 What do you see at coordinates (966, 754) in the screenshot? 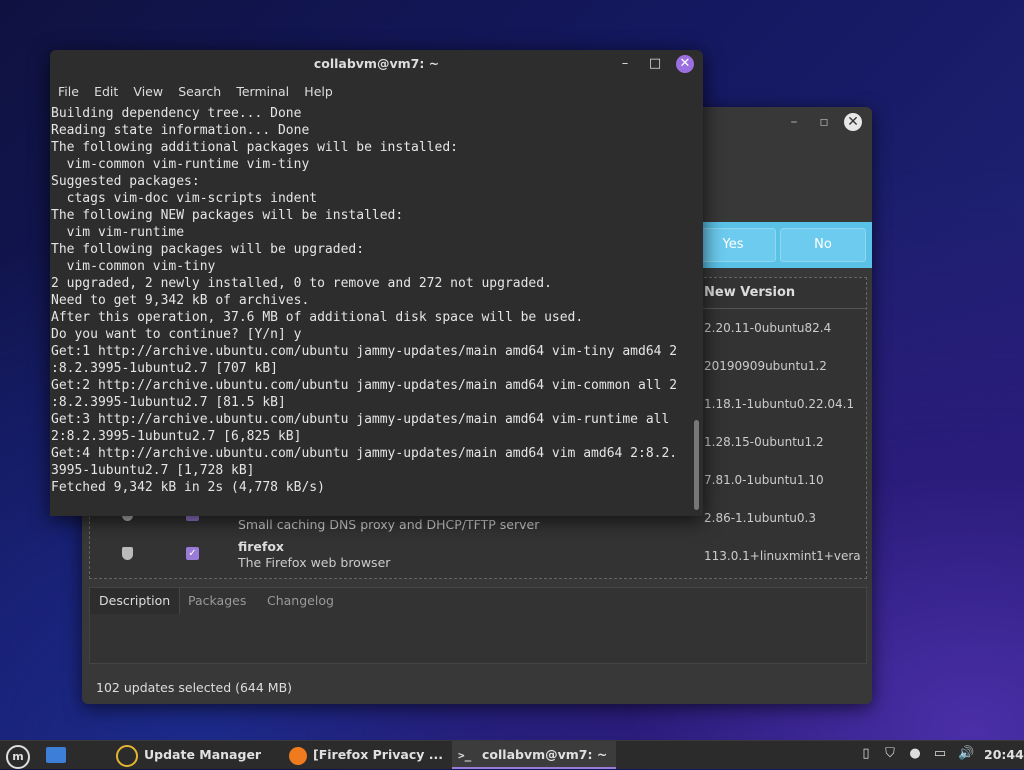
I see `volume-icon: 🔊` at bounding box center [966, 754].